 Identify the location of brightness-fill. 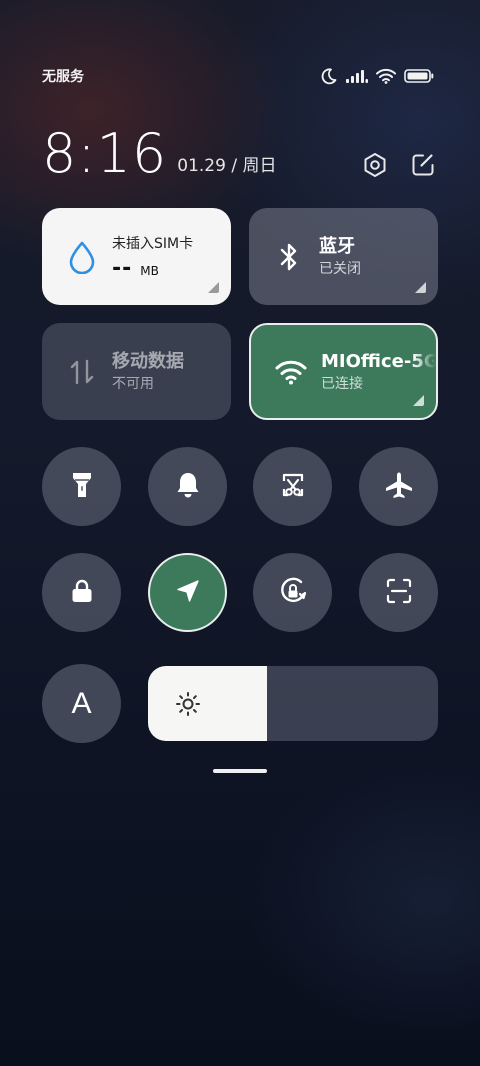
(207, 703).